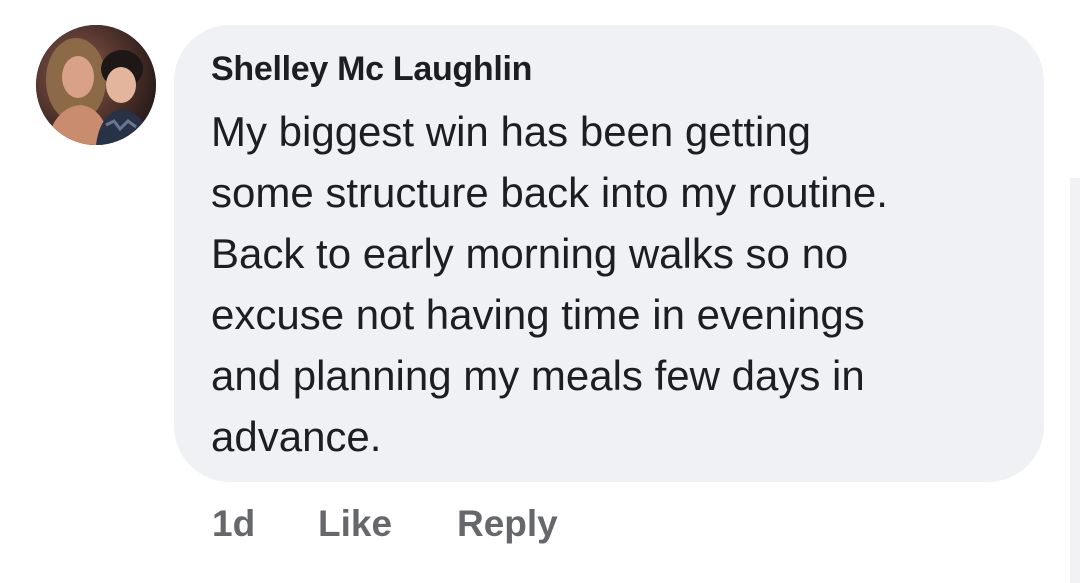 Image resolution: width=1080 pixels, height=583 pixels. What do you see at coordinates (371, 69) in the screenshot?
I see `comment-author-name: Shelley Mc Laughlin` at bounding box center [371, 69].